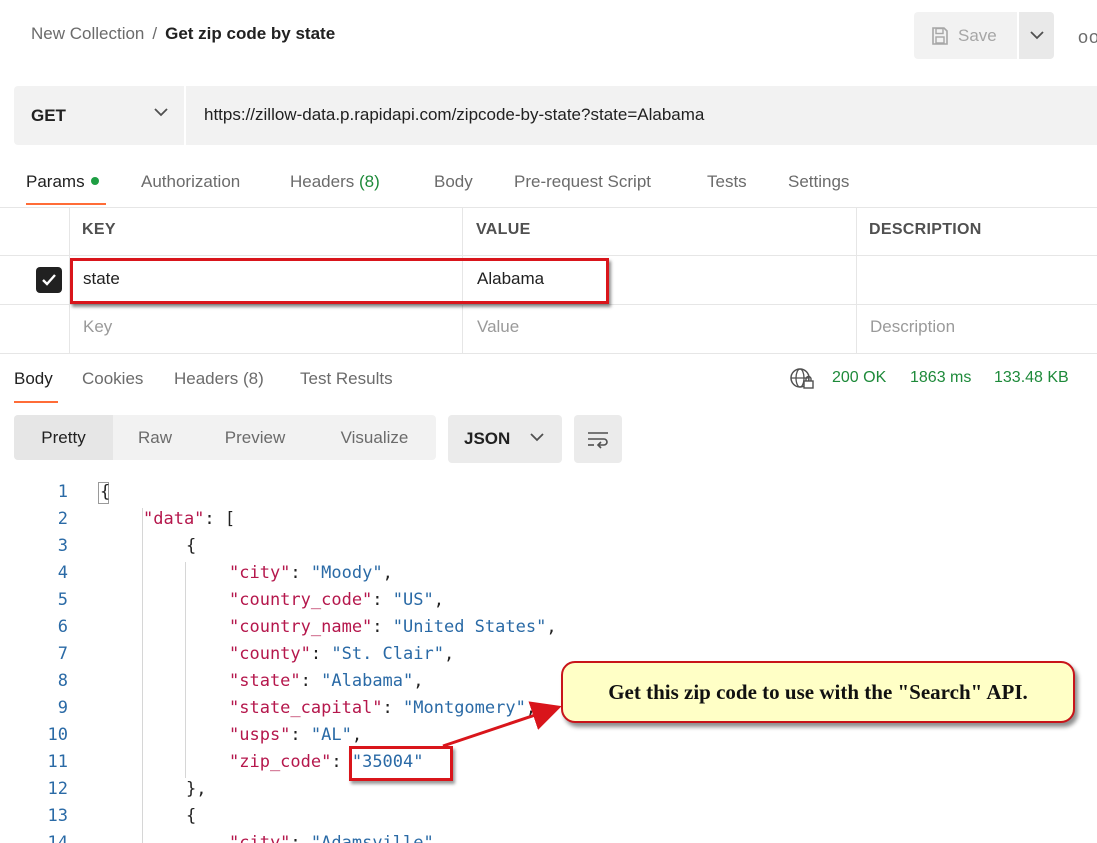  Describe the element at coordinates (295, 735) in the screenshot. I see `code-line: "usps": "AL",` at that location.